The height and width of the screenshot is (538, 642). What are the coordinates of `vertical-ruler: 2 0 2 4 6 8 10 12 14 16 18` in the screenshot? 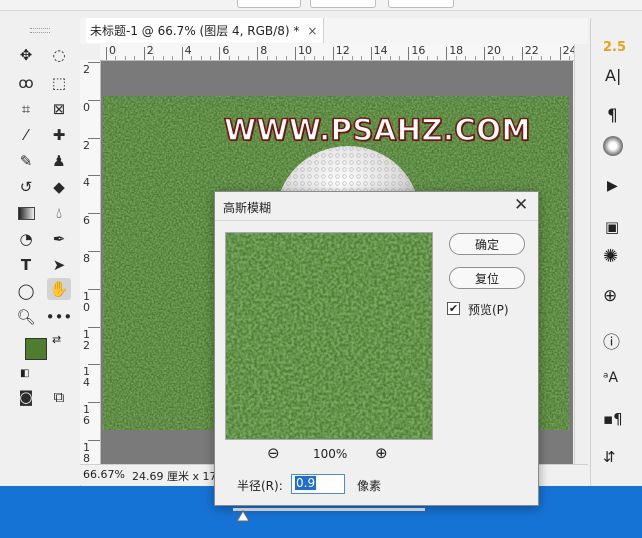 It's located at (90, 262).